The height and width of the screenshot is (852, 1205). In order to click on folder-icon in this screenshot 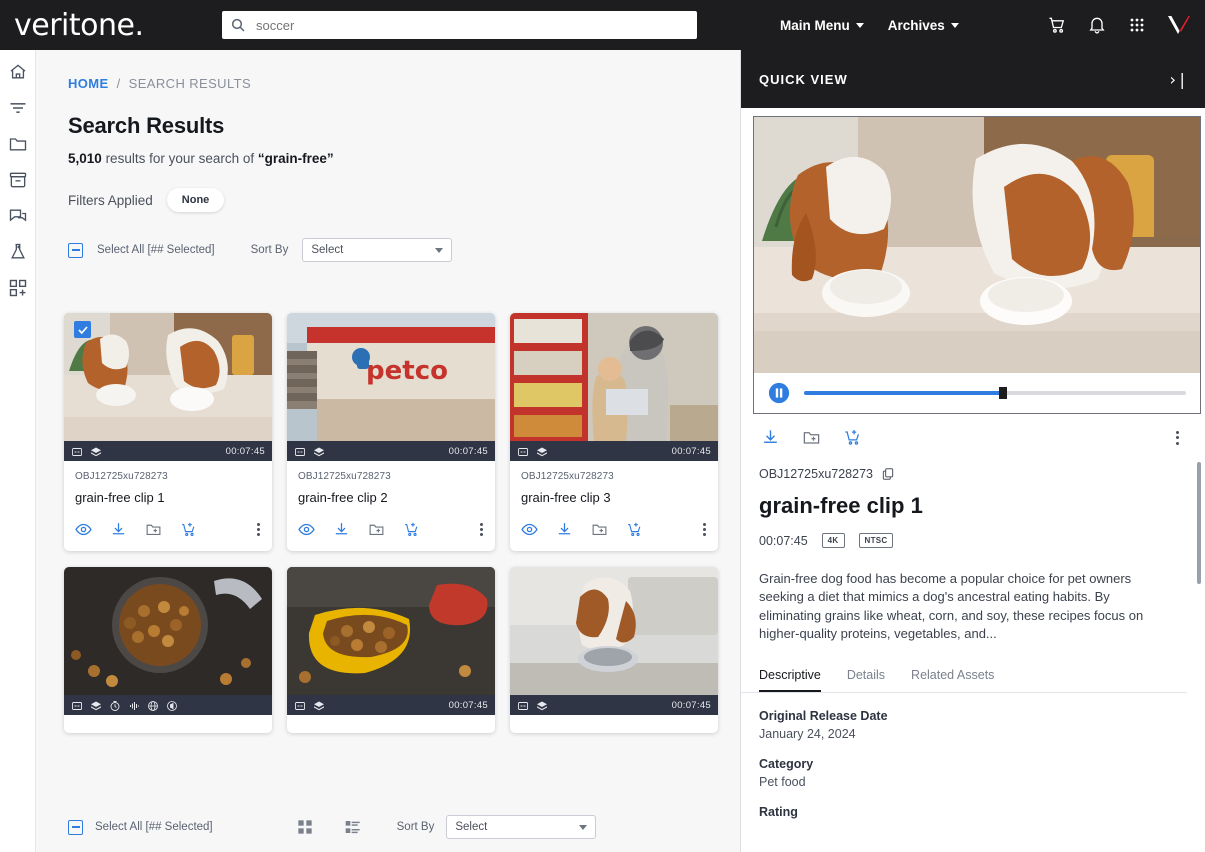, I will do `click(18, 144)`.